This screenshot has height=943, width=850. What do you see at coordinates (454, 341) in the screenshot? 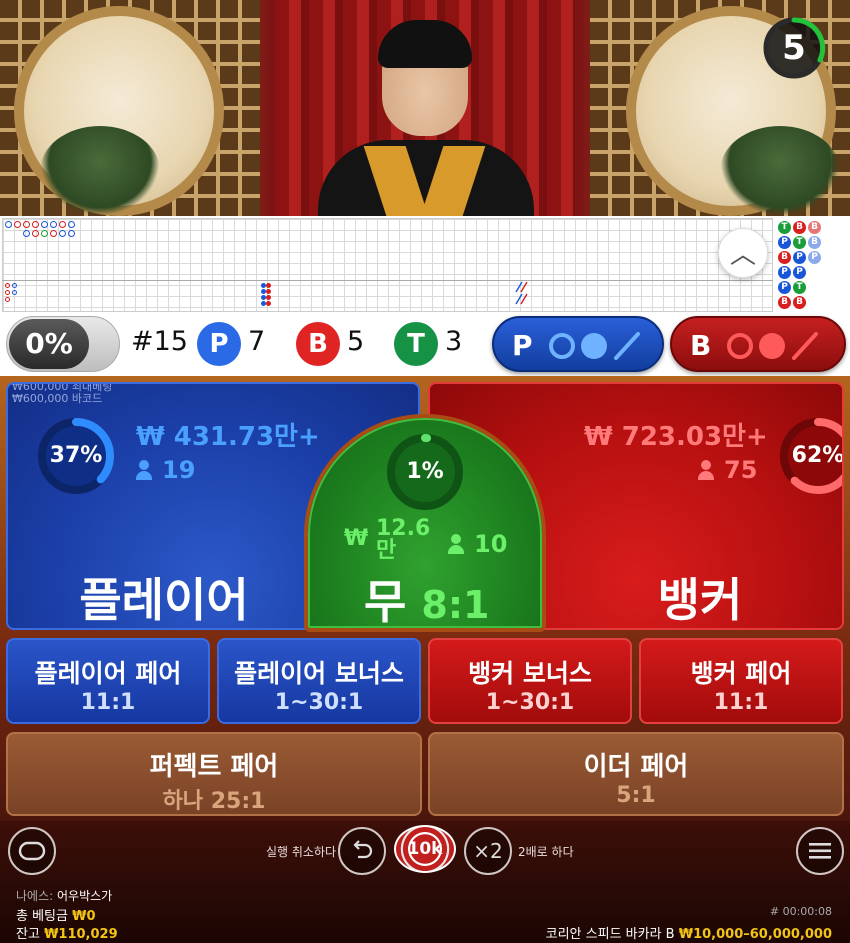
I see `tie-win-count: 3` at bounding box center [454, 341].